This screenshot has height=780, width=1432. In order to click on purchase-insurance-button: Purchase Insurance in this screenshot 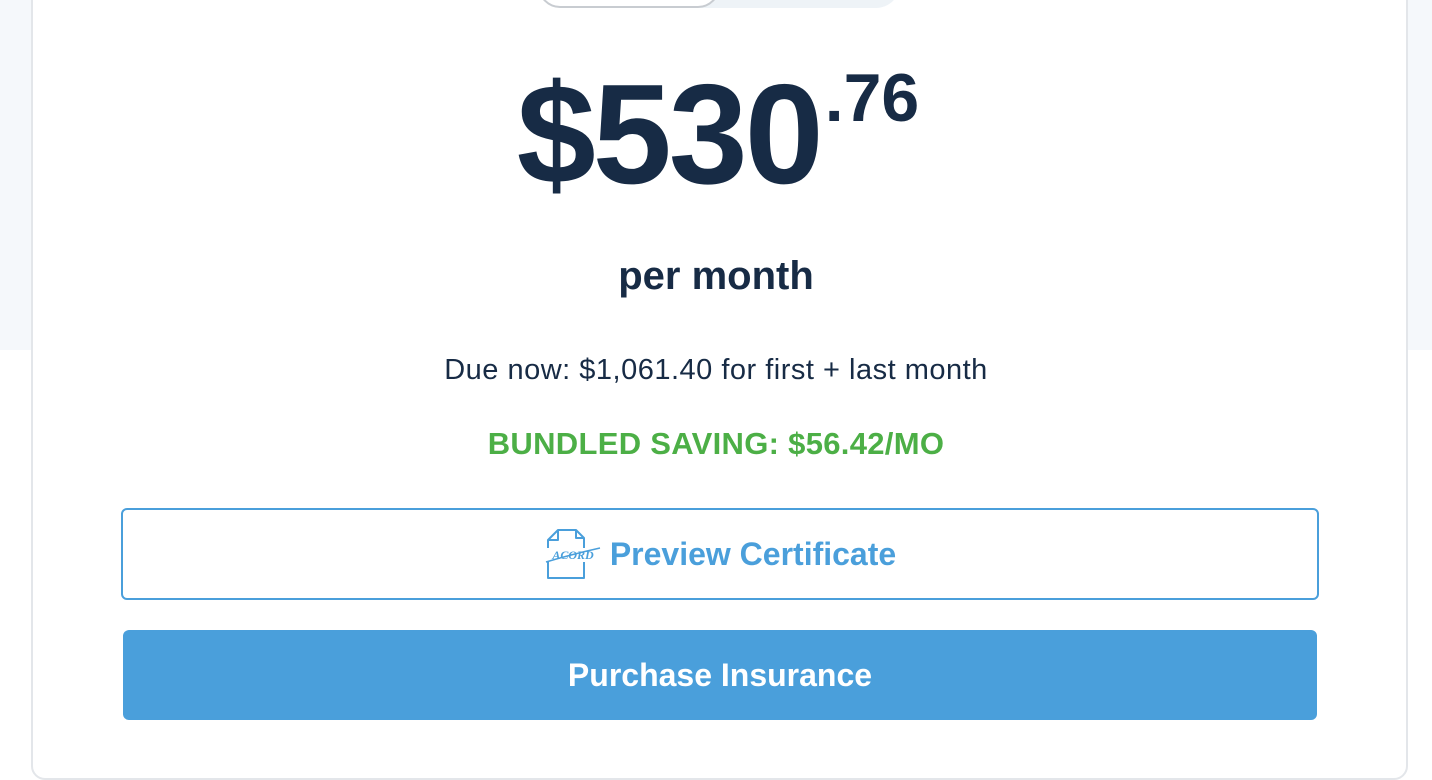, I will do `click(720, 675)`.